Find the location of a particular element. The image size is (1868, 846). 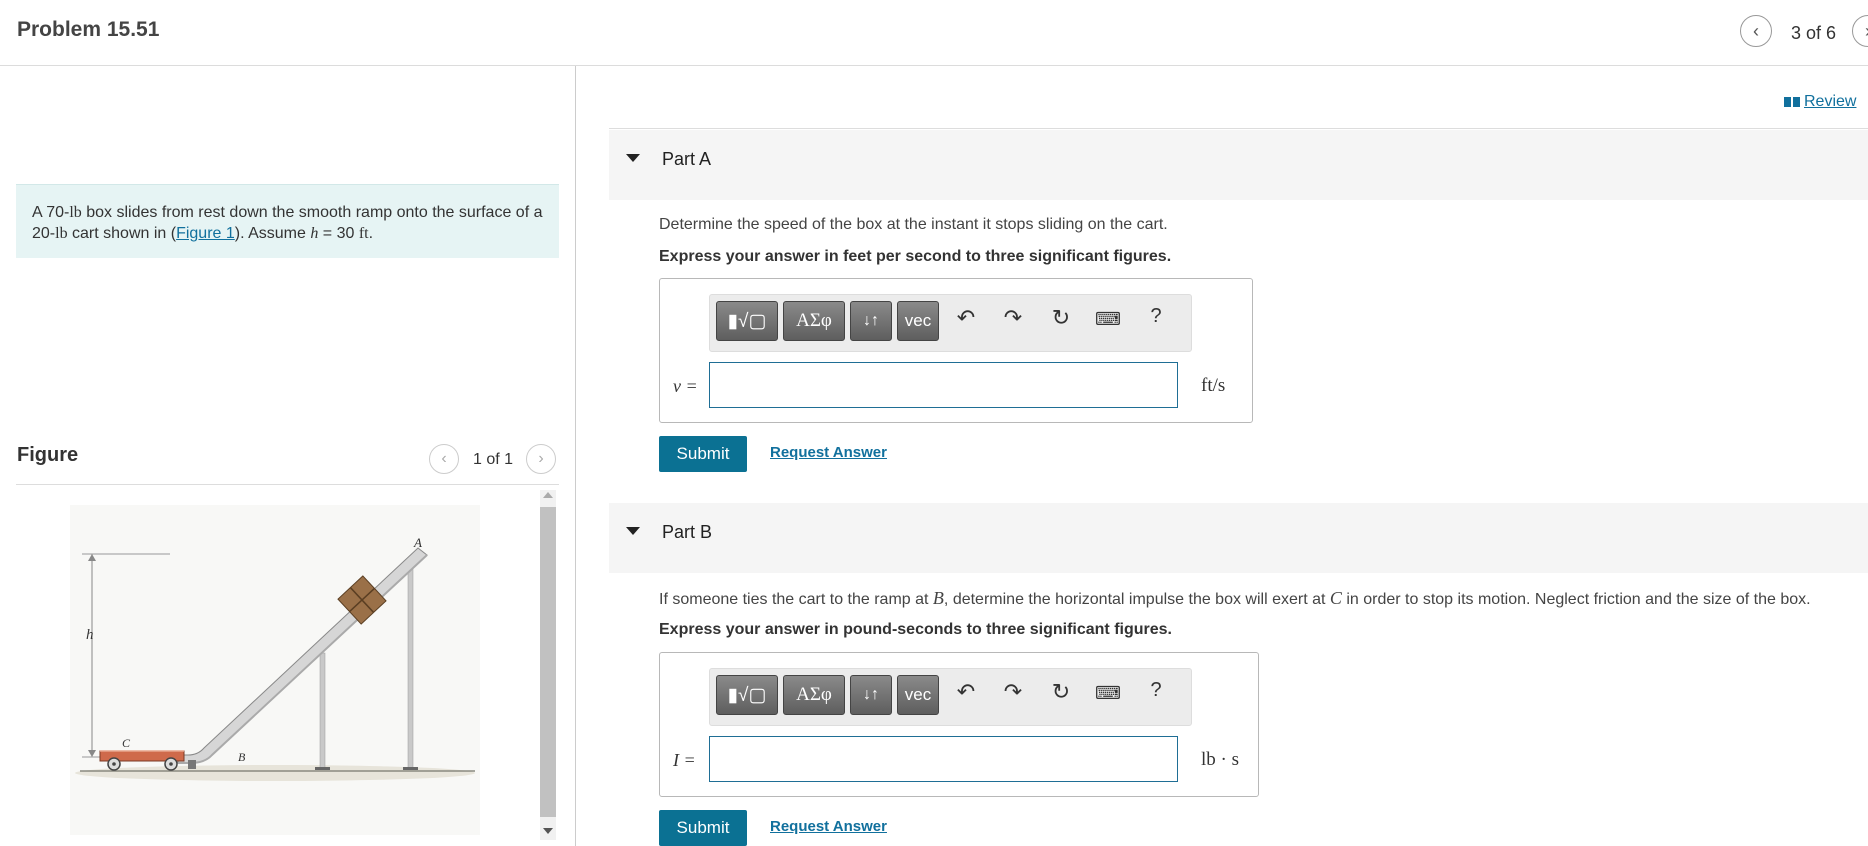

panel-divider is located at coordinates (575, 456).